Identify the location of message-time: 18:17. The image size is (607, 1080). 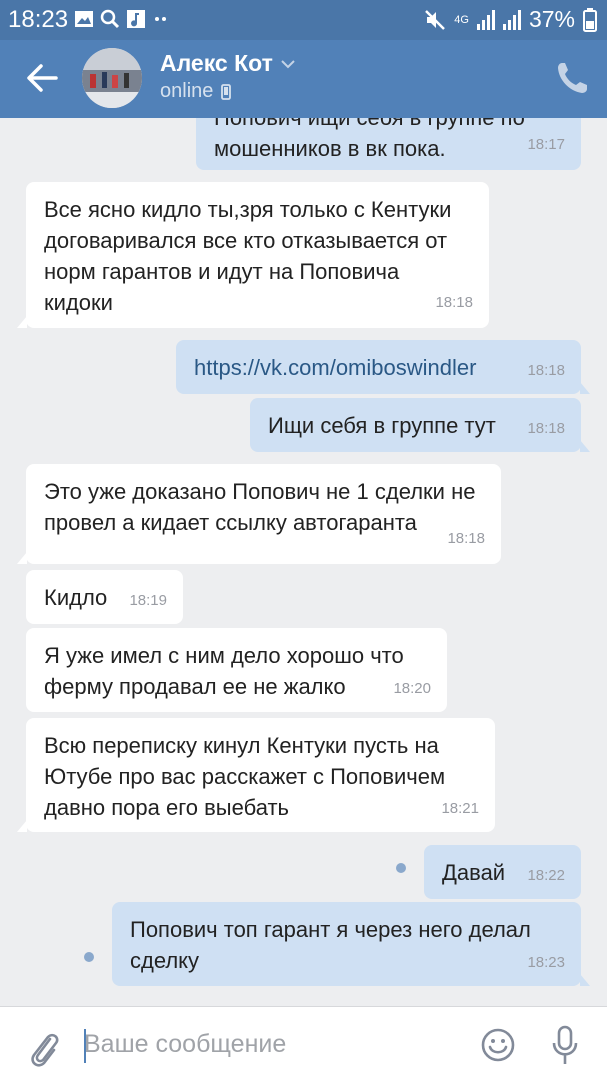
(546, 144).